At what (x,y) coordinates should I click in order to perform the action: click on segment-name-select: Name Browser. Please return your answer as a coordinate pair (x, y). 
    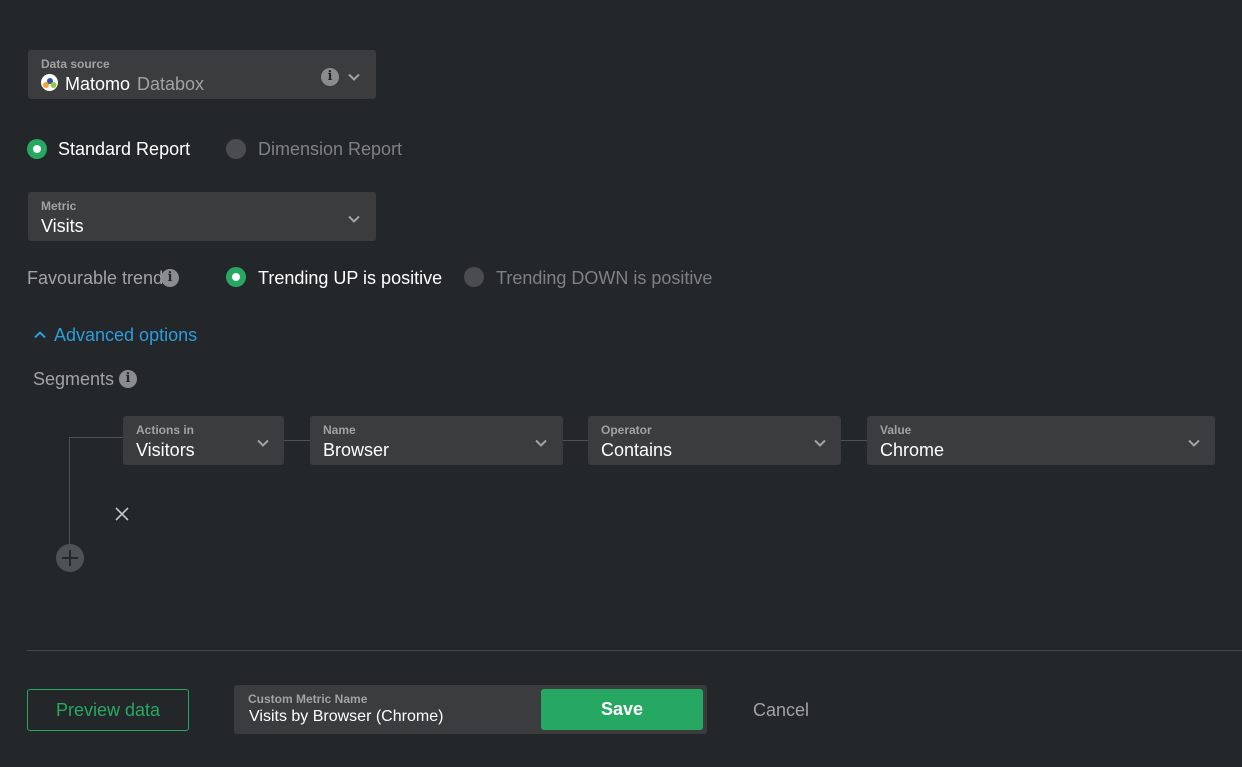
    Looking at the image, I should click on (436, 440).